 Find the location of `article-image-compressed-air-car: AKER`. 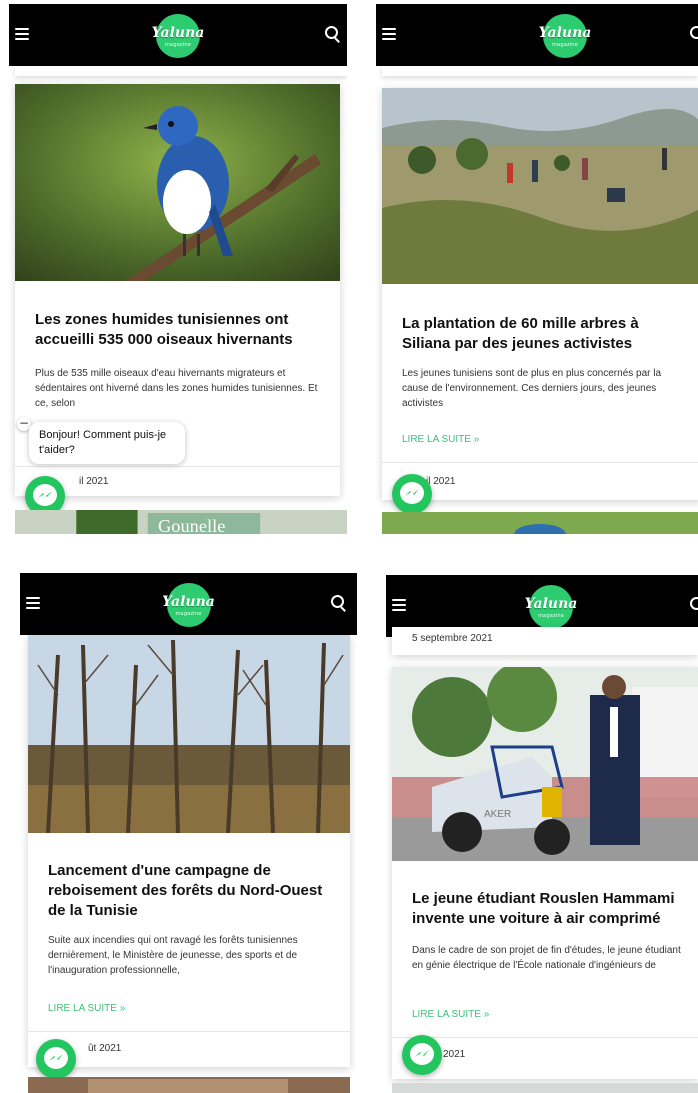

article-image-compressed-air-car: AKER is located at coordinates (545, 764).